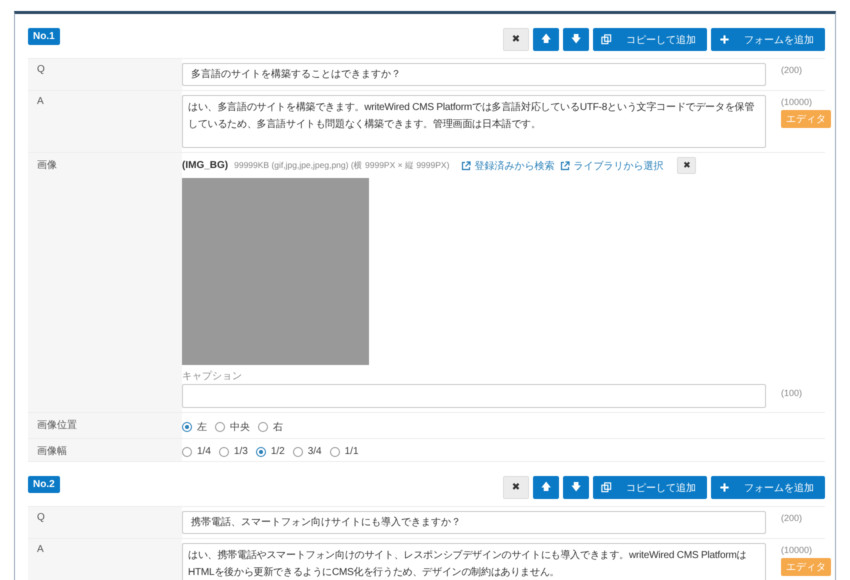 The height and width of the screenshot is (580, 850). I want to click on image-spec: 99999KB (gif,jpg,jpe,jpeg,png) (横 9999PX × 縦 9999PX), so click(342, 166).